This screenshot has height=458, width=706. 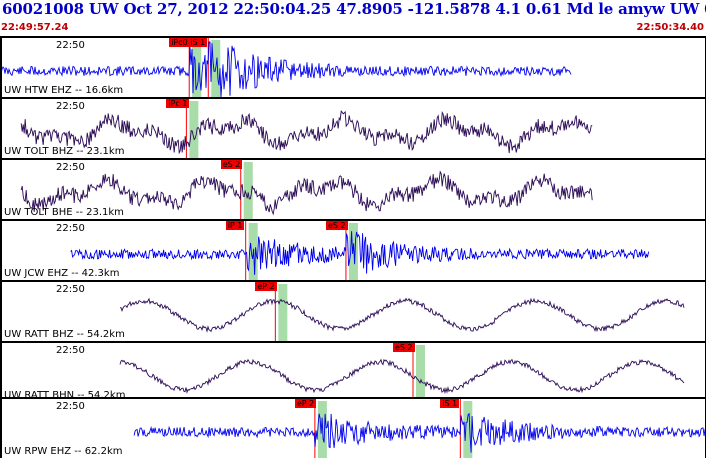 I want to click on station-label: UW JCW EHZ -- 42.3km, so click(x=62, y=273).